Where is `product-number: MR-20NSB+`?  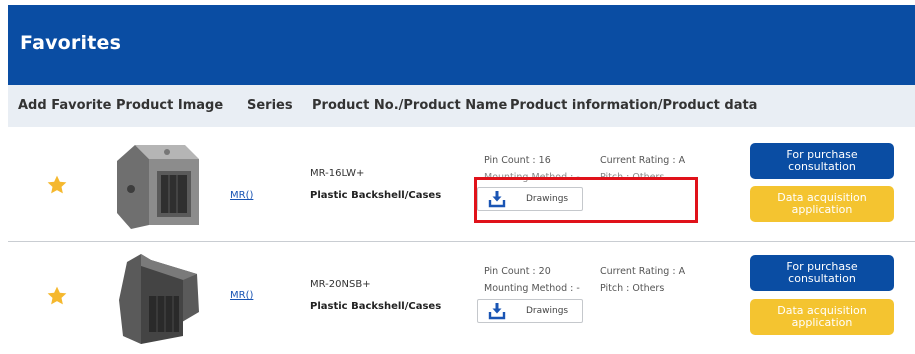 product-number: MR-20NSB+ is located at coordinates (340, 284).